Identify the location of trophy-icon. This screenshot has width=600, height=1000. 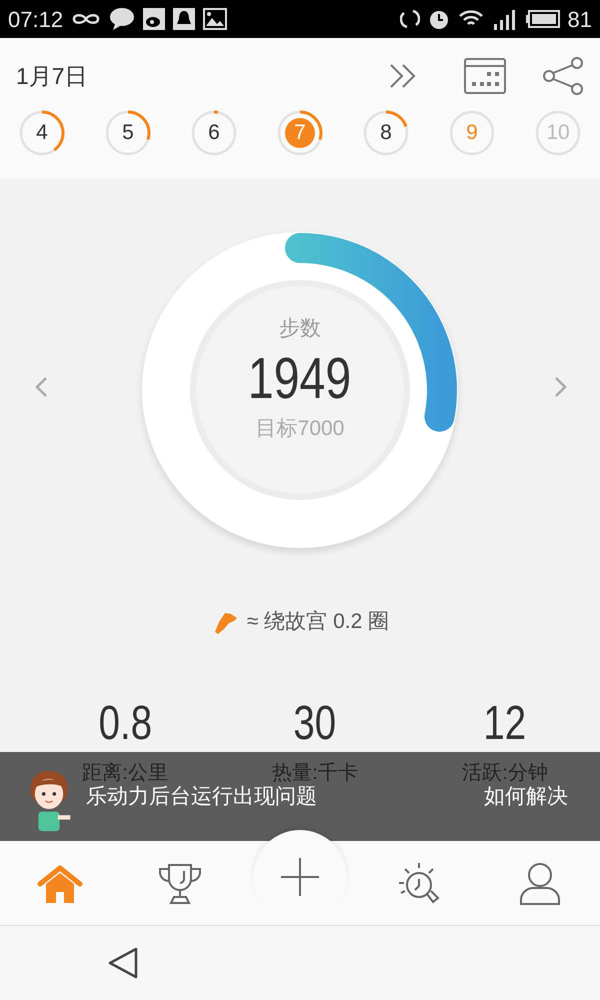
(180, 883).